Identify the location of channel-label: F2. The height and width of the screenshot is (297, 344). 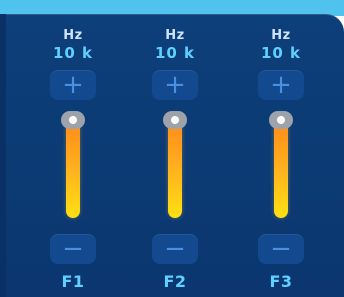
(175, 281).